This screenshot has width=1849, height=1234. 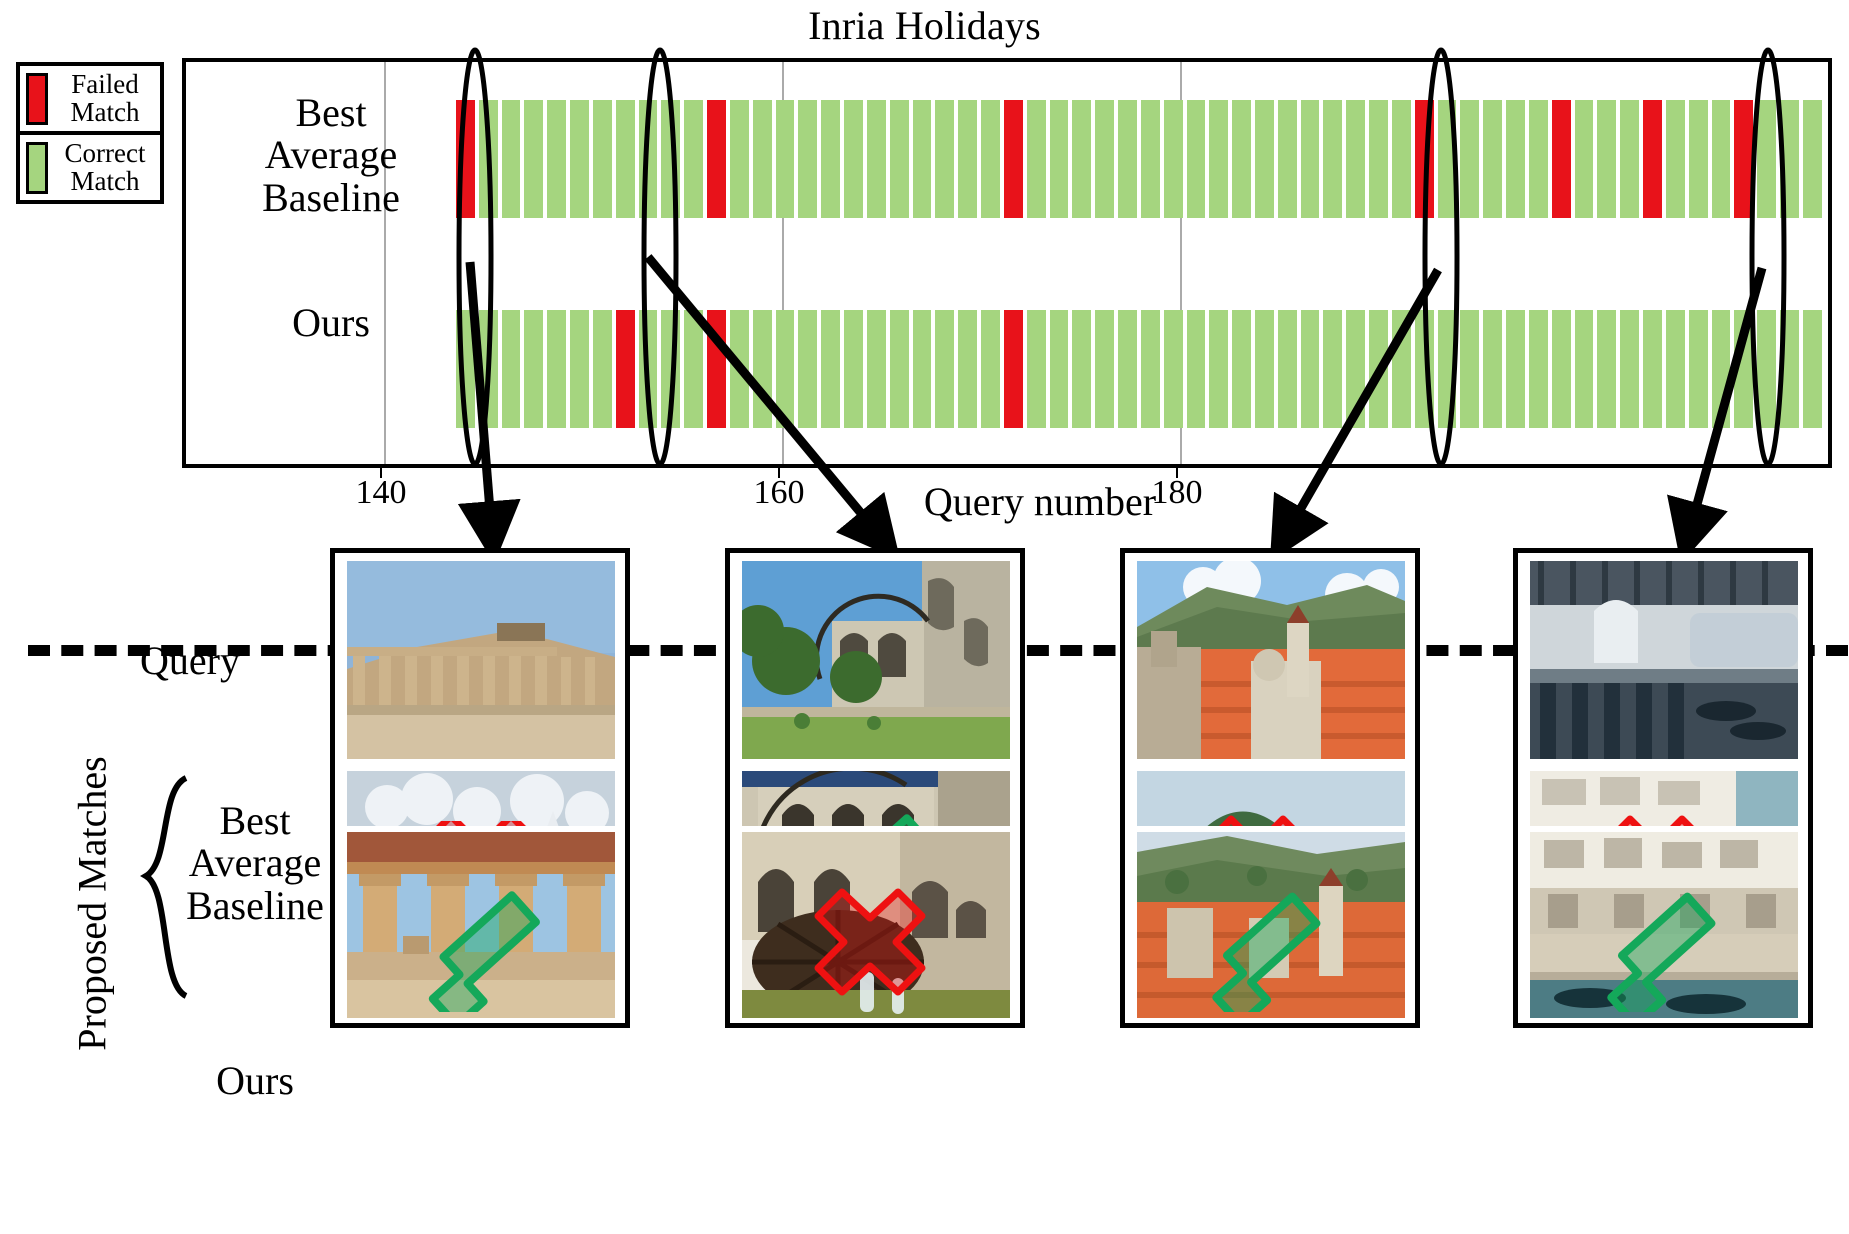 I want to click on legend-failed-line1: Failed, so click(x=105, y=84).